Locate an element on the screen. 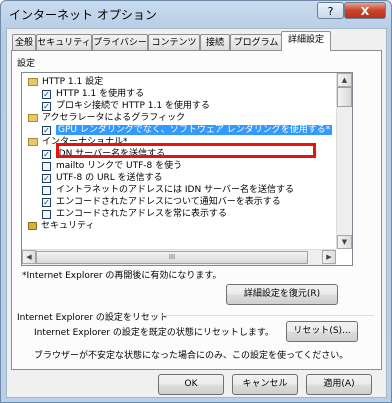 This screenshot has width=392, height=403. settings-group-label: 設定 is located at coordinates (26, 64).